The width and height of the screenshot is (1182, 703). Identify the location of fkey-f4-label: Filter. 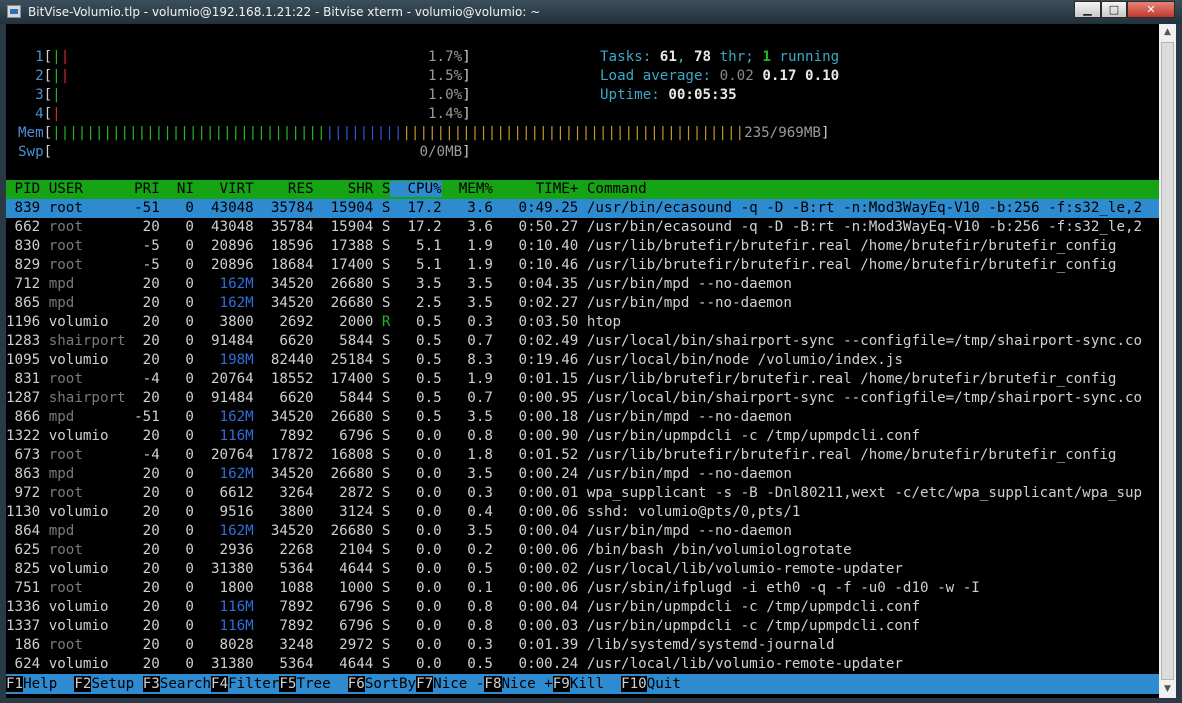
(253, 684).